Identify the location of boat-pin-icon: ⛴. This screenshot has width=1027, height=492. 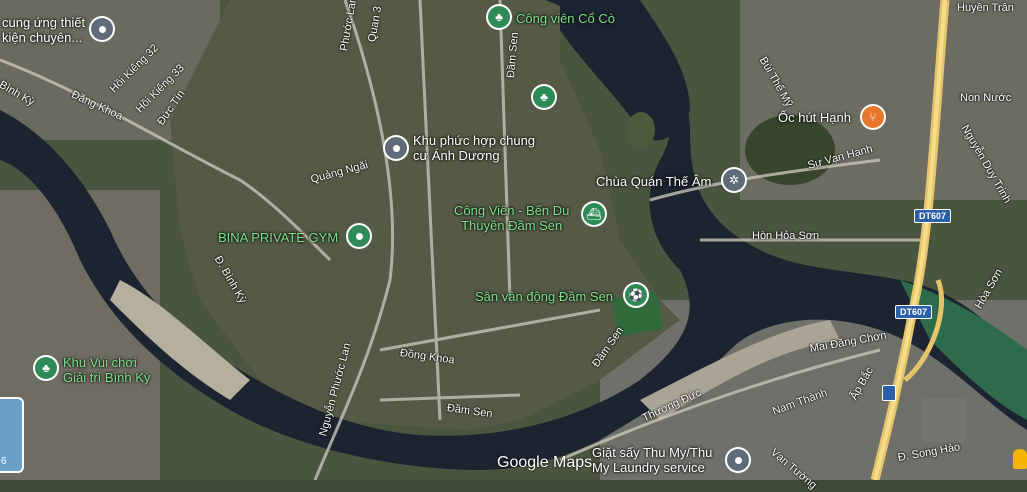
(594, 214).